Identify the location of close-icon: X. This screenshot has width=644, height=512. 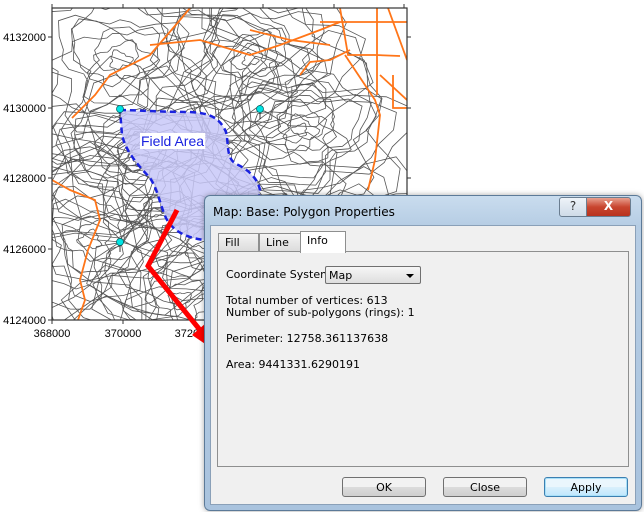
(608, 207).